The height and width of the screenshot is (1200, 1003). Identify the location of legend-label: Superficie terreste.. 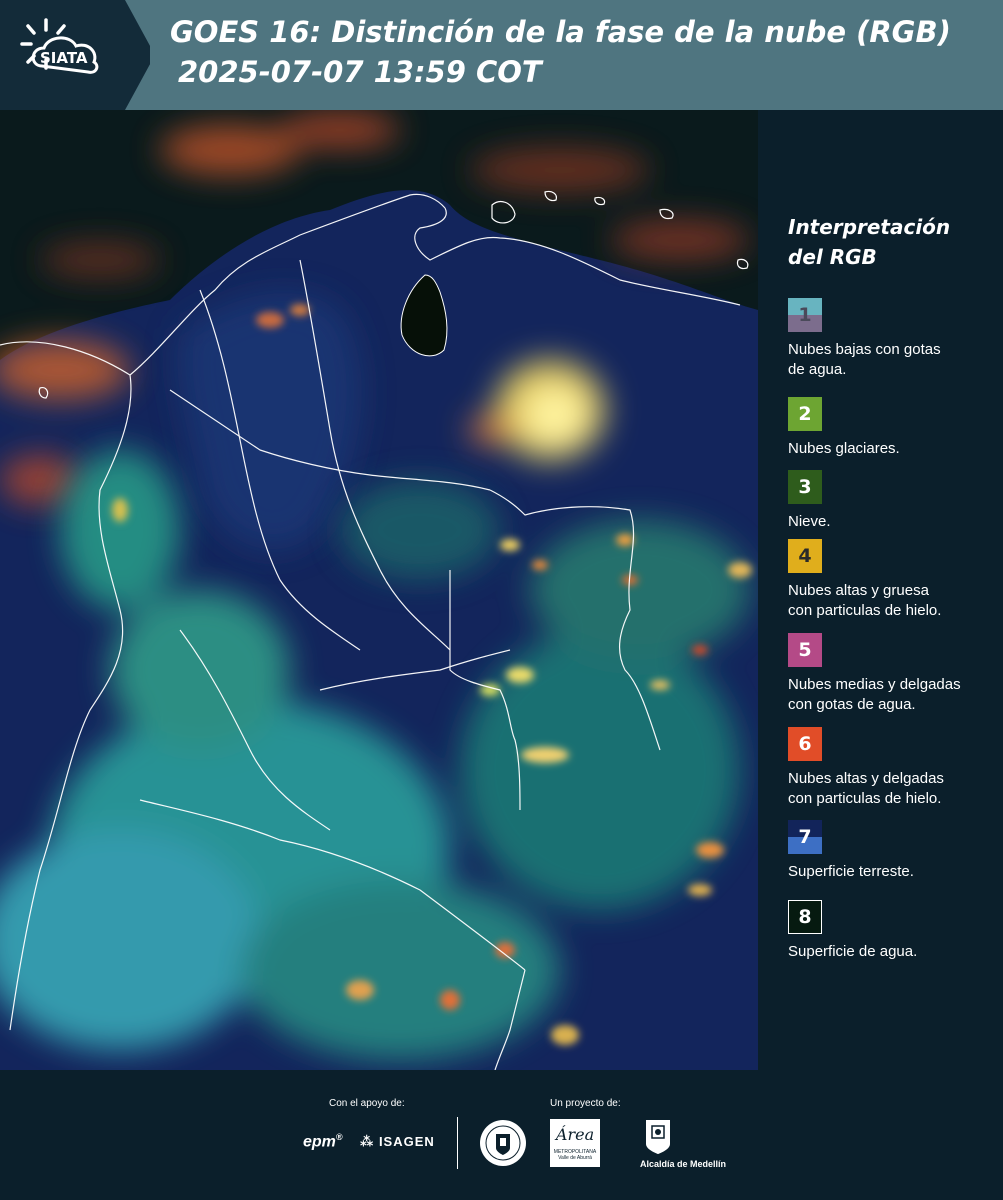
(890, 872).